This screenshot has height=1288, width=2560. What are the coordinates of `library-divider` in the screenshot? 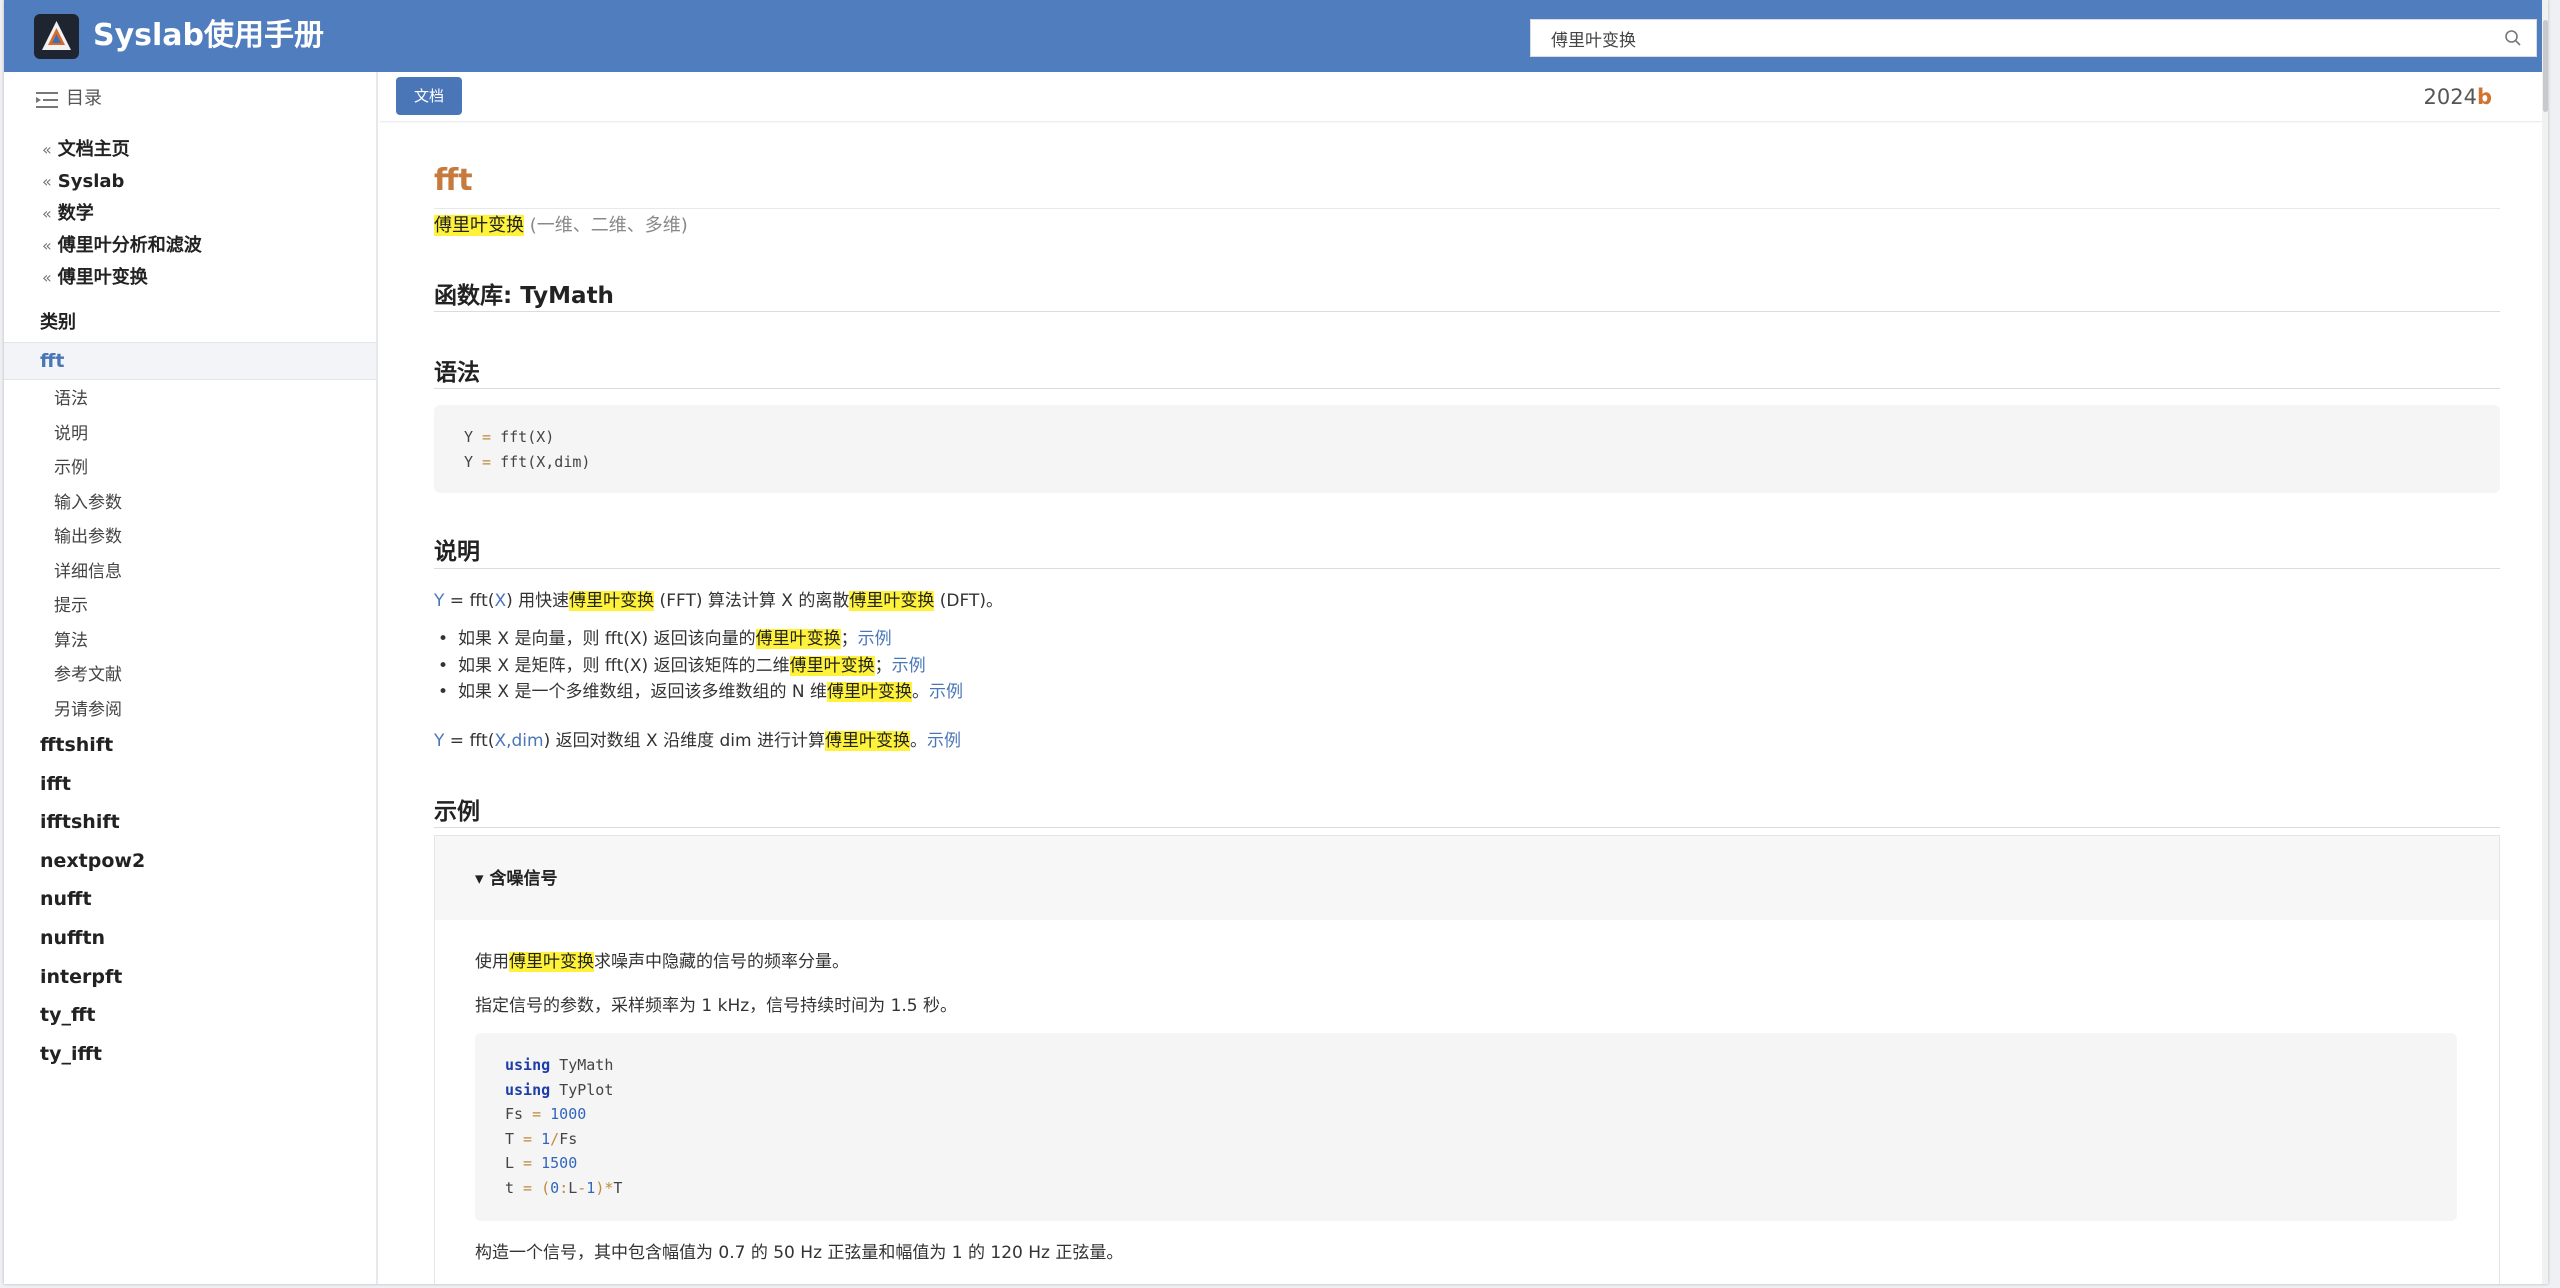 It's located at (1467, 311).